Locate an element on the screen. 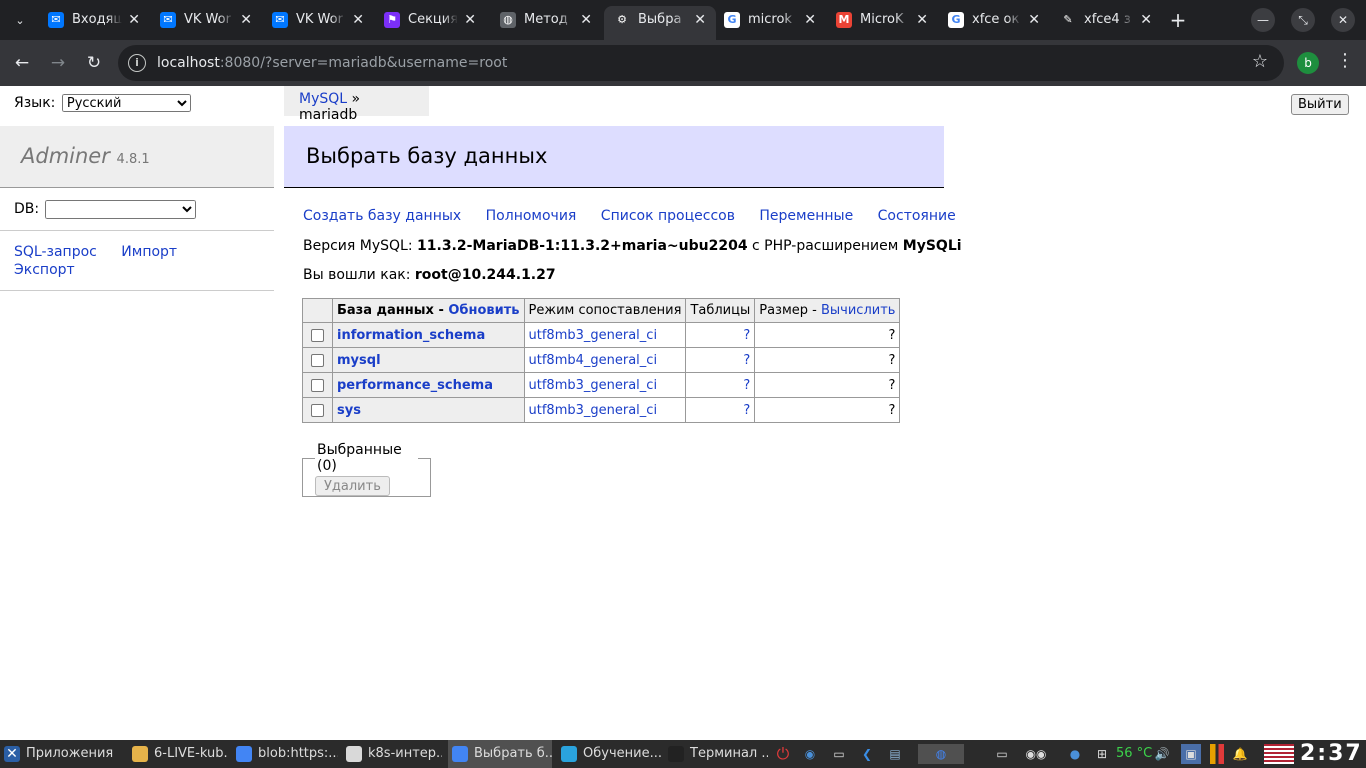 This screenshot has width=1366, height=768. restore-window-button: ⤡ is located at coordinates (1303, 20).